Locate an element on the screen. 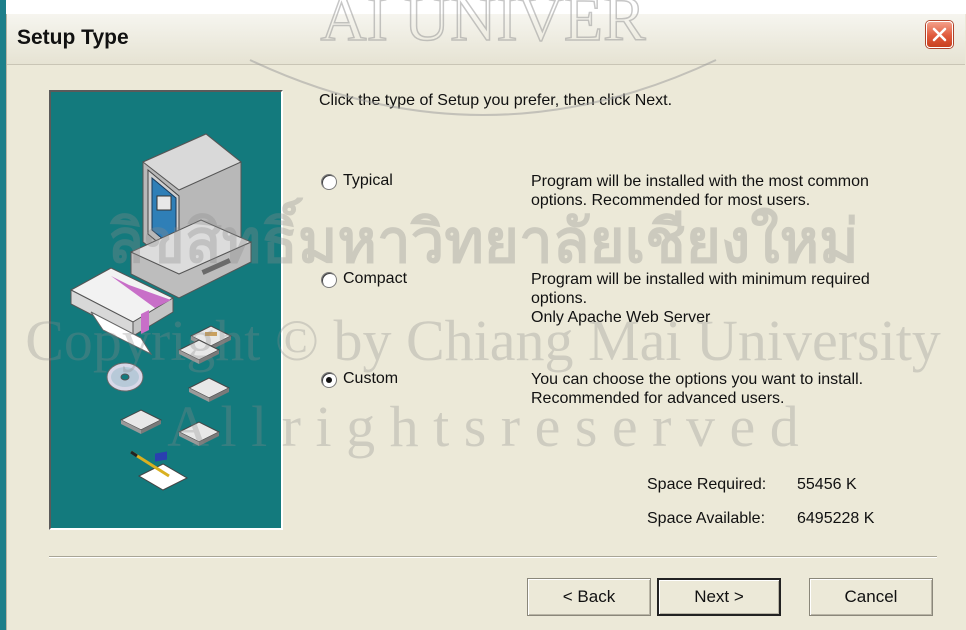 The height and width of the screenshot is (630, 966). close-button is located at coordinates (939, 34).